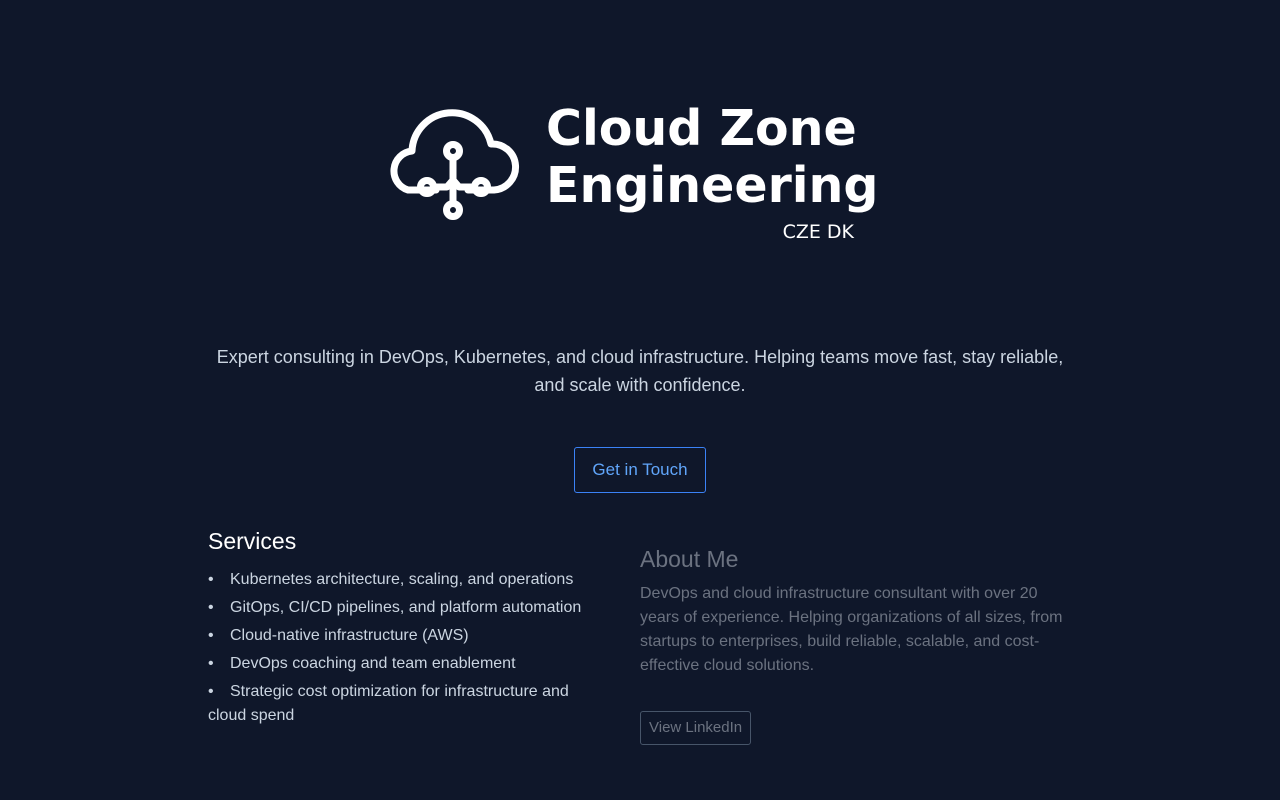 The width and height of the screenshot is (1280, 800). Describe the element at coordinates (701, 128) in the screenshot. I see `brand-title-line1: Cloud Zone` at that location.